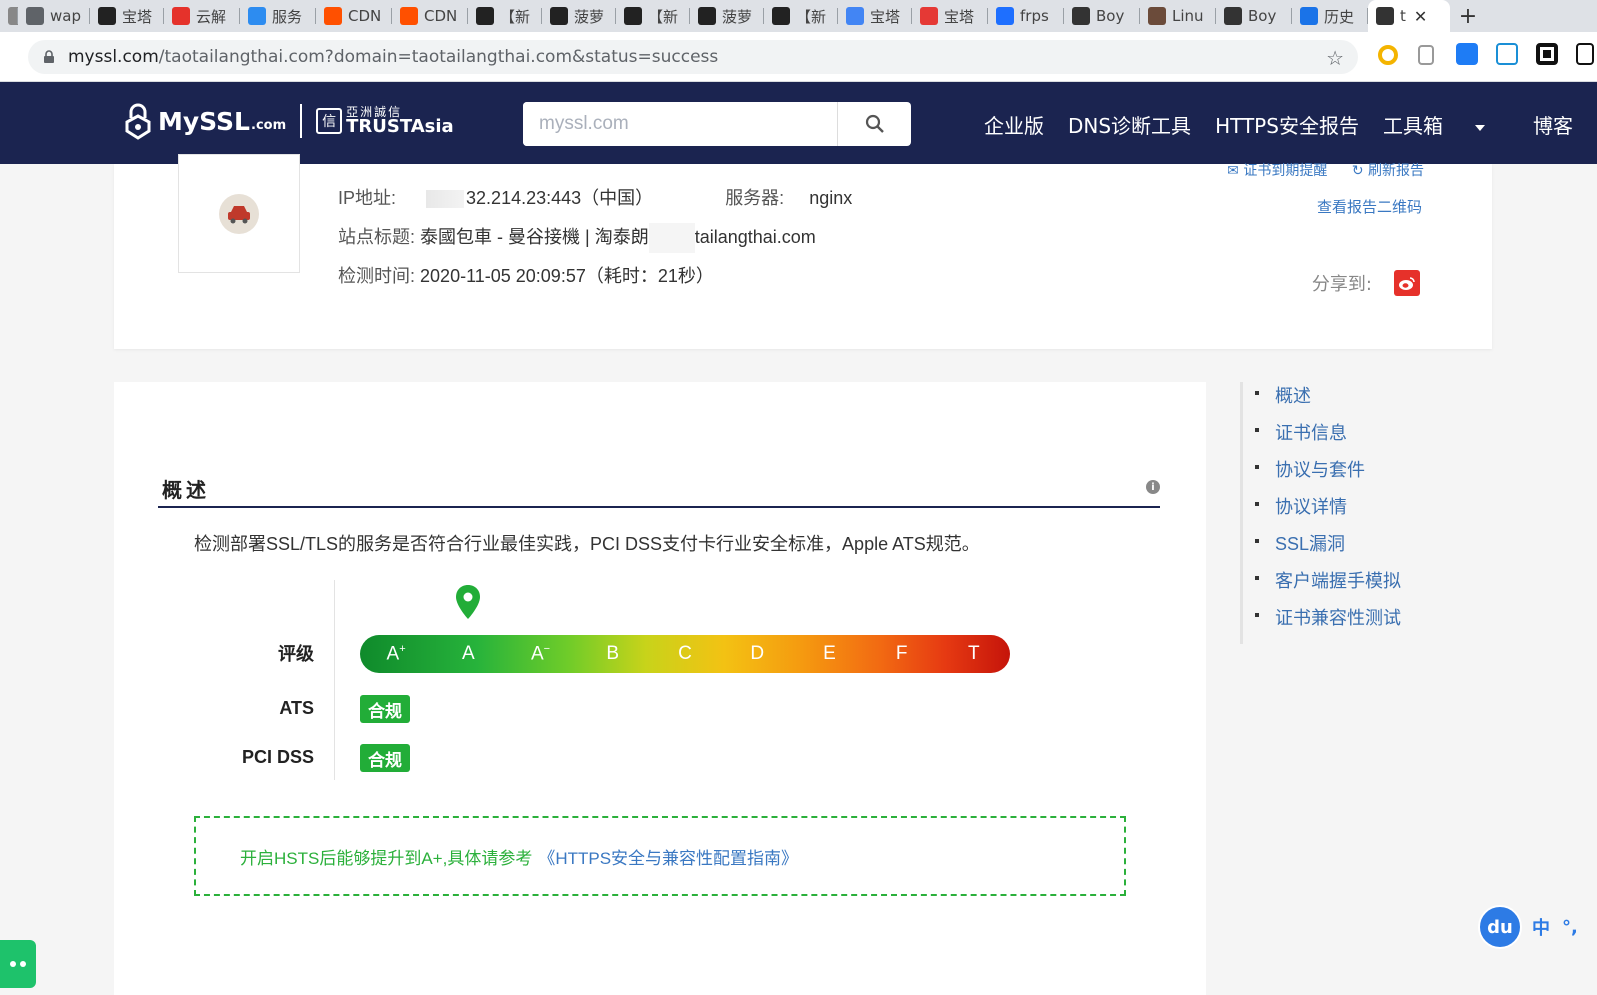  Describe the element at coordinates (385, 121) in the screenshot. I see `trustasia-logo: 信 亞洲誠信 TRUSTAsia` at that location.